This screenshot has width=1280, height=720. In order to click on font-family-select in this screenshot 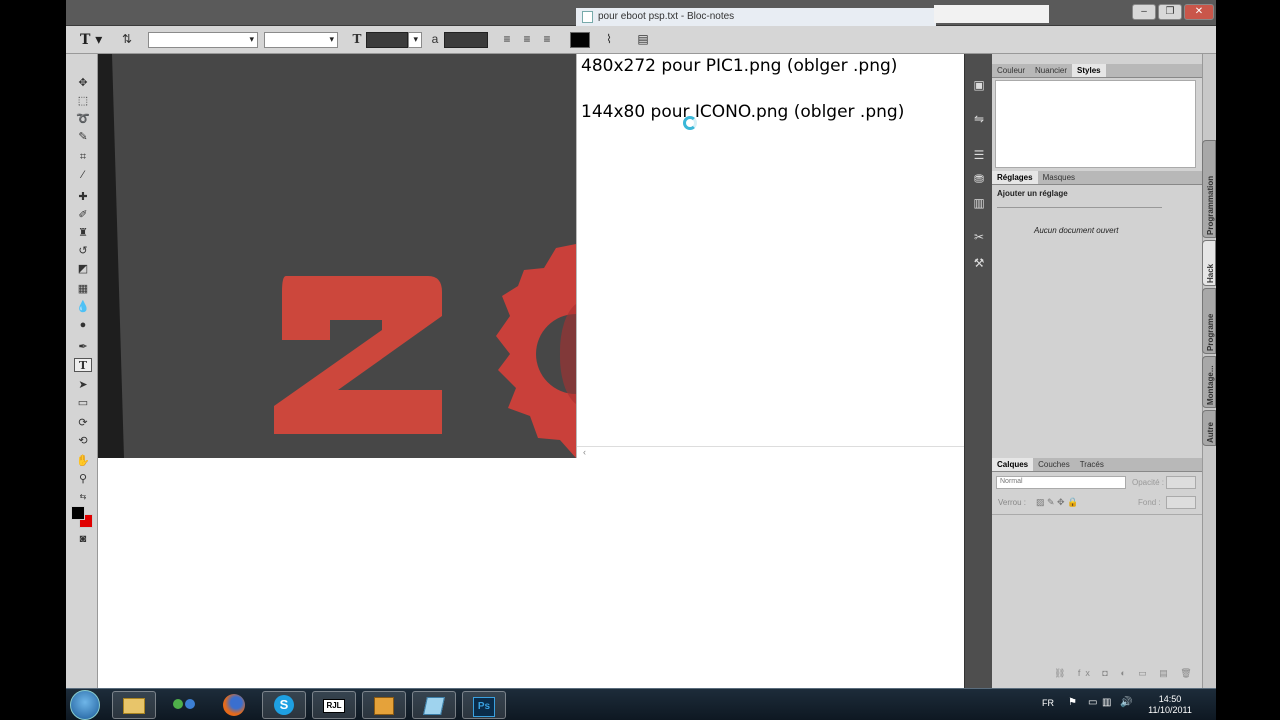, I will do `click(203, 40)`.